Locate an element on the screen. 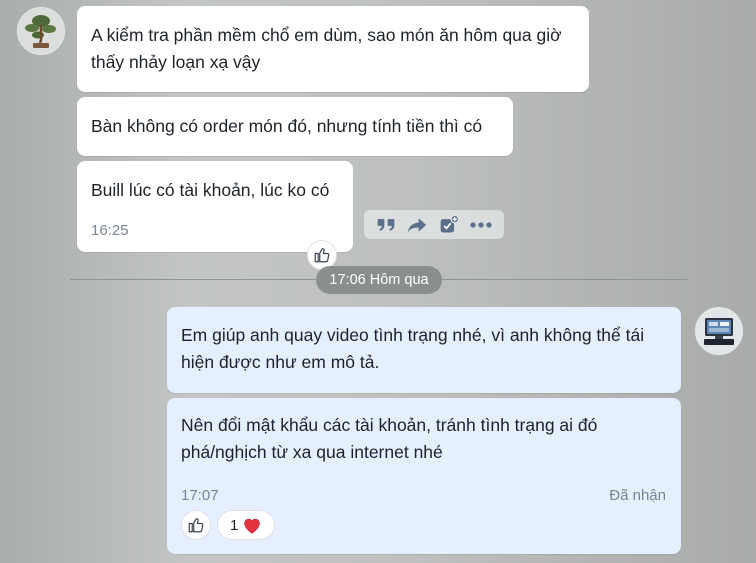  message-time: 16:25 is located at coordinates (110, 230).